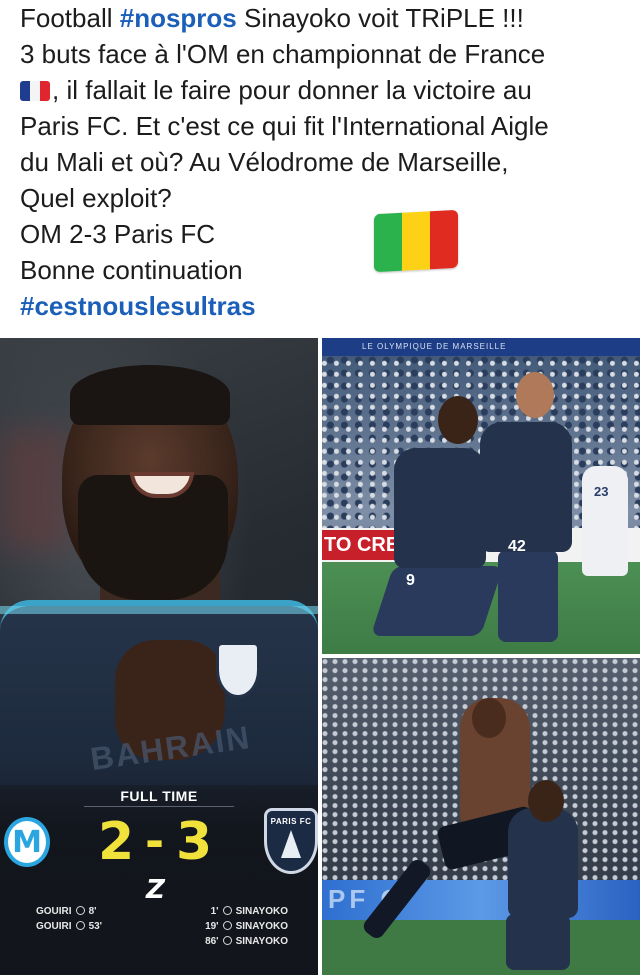  Describe the element at coordinates (118, 234) in the screenshot. I see `caption-line-7: OM 2-3 Paris FC` at that location.